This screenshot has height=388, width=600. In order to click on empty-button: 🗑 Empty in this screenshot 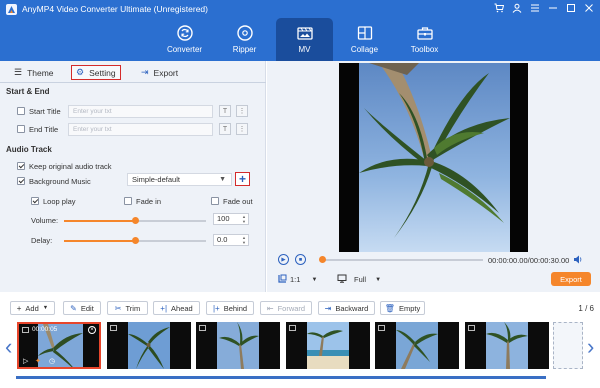, I will do `click(402, 308)`.